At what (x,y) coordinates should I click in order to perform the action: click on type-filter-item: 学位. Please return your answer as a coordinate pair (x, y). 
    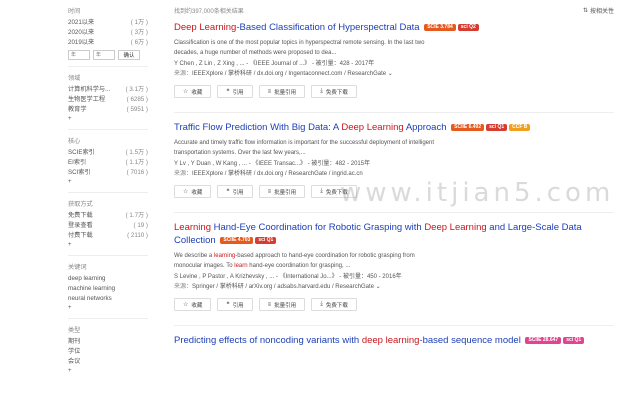
    Looking at the image, I should click on (108, 352).